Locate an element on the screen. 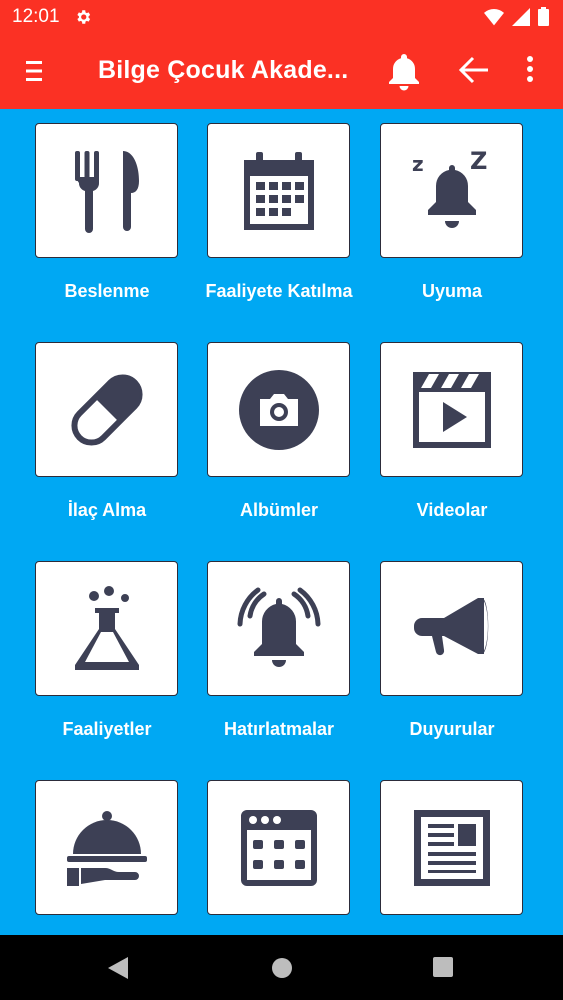 This screenshot has height=1000, width=563. status-icons is located at coordinates (516, 16).